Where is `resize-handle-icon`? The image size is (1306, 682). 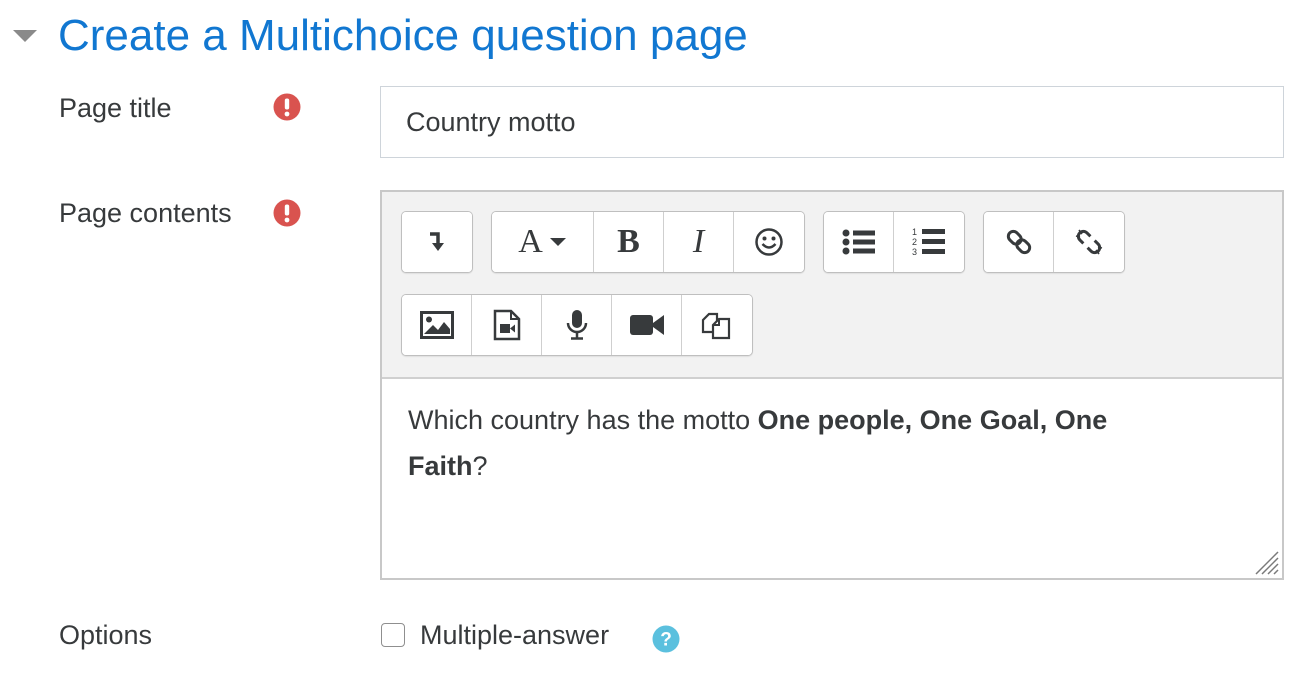
resize-handle-icon is located at coordinates (1265, 561).